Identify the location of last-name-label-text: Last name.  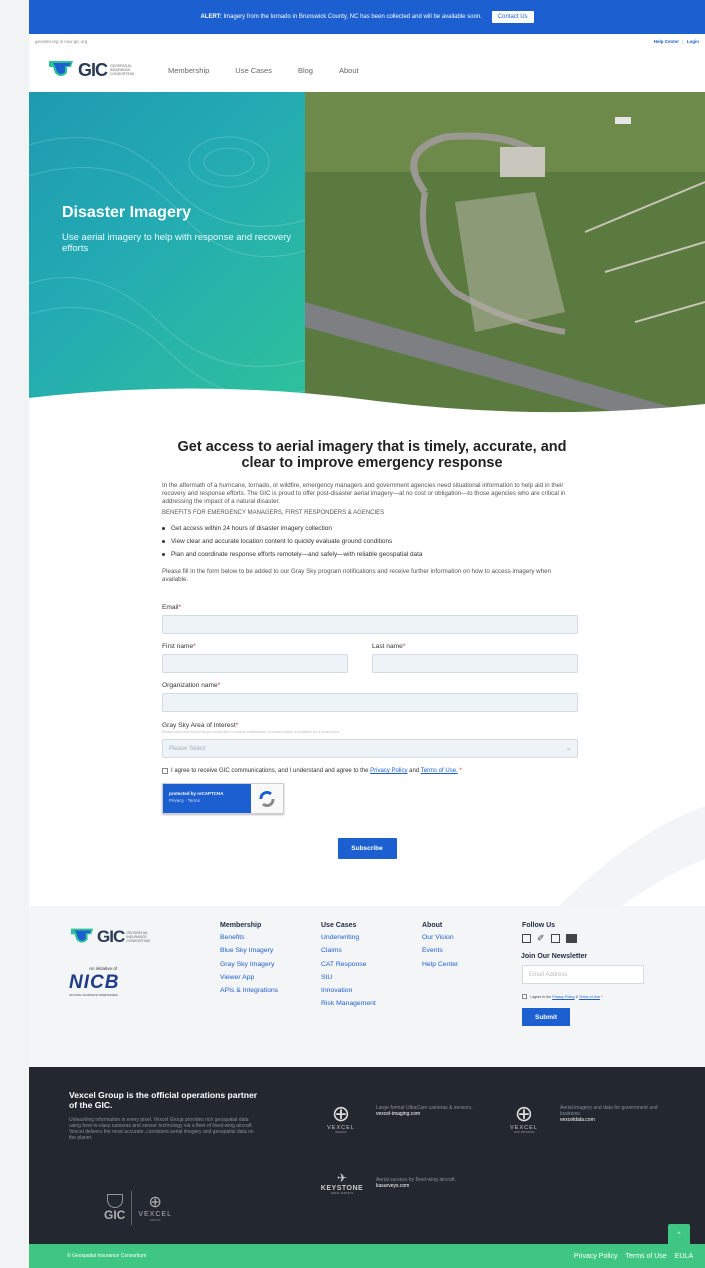
(387, 646).